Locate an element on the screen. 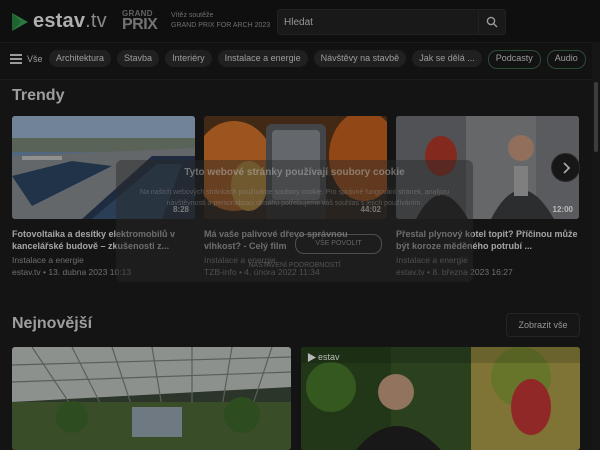 This screenshot has width=600, height=450. page-scrollbar is located at coordinates (596, 246).